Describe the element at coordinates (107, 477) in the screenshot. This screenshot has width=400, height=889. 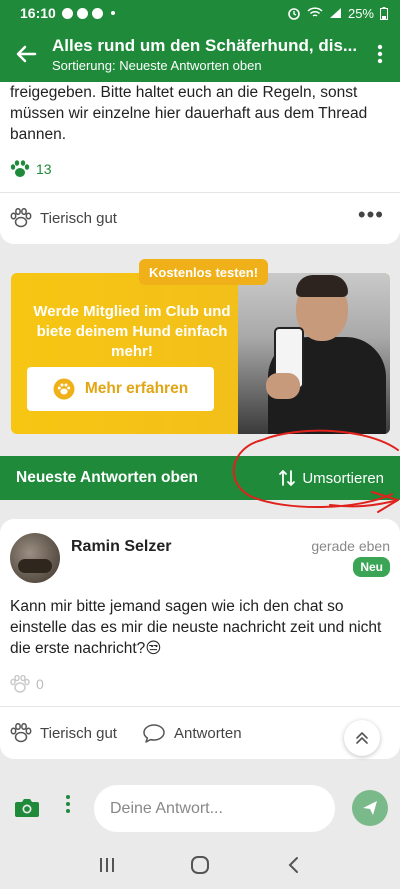
I see `sort-title: Neueste Antworten oben` at that location.